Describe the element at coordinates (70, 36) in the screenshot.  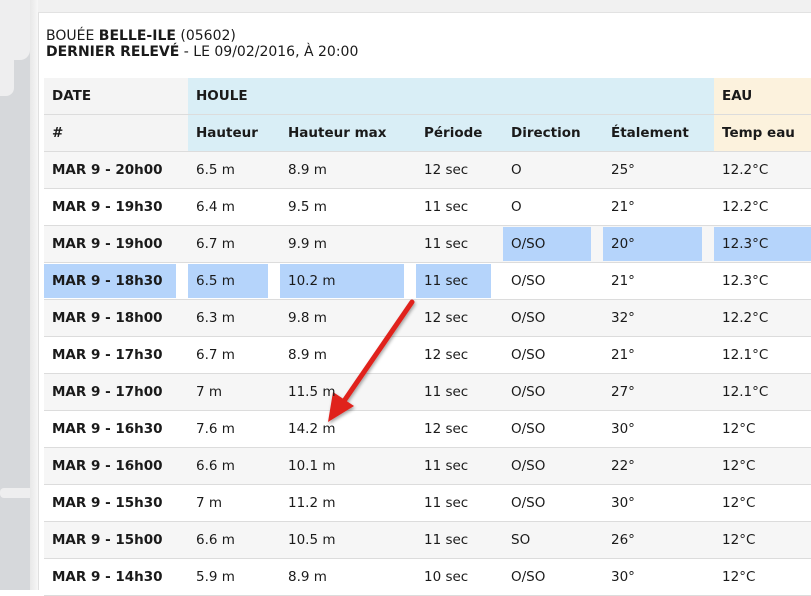
I see `buoy-prefix: BOUÉE` at that location.